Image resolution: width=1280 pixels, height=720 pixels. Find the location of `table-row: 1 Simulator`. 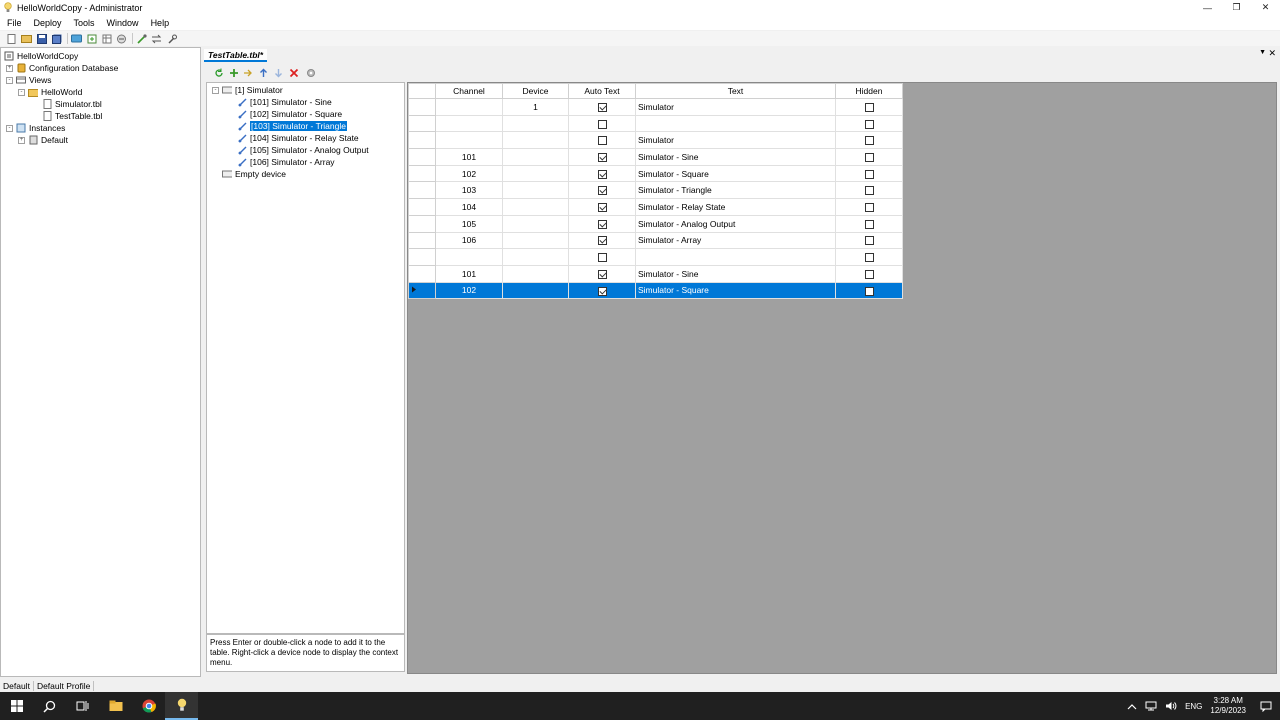

table-row: 1 Simulator is located at coordinates (655, 107).